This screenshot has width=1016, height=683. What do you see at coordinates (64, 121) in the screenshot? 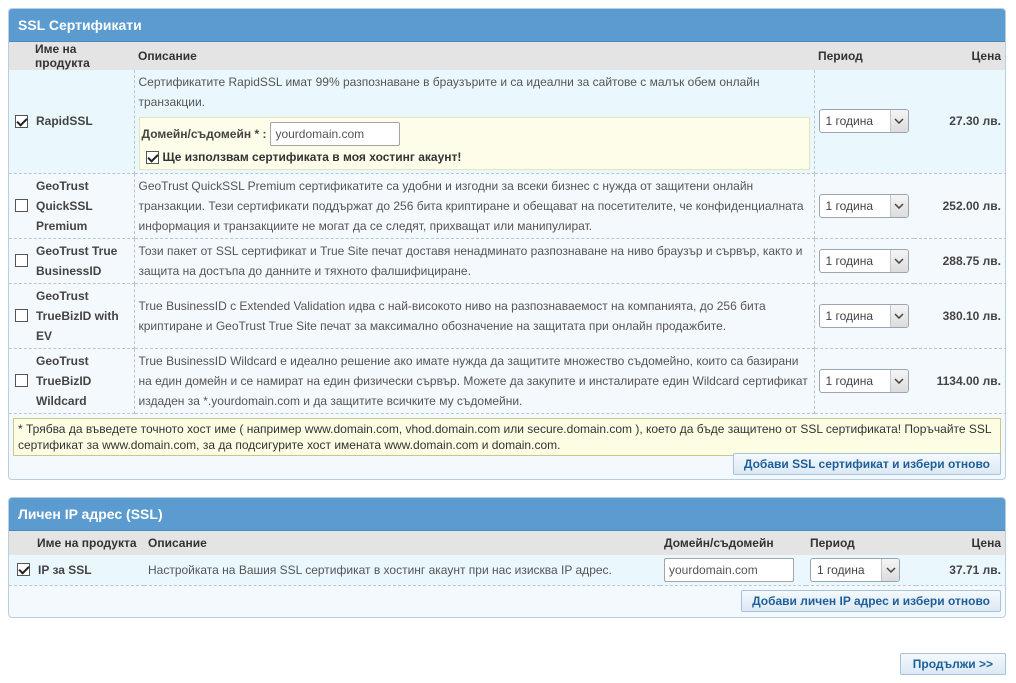
I see `product-name: RapidSSL` at bounding box center [64, 121].